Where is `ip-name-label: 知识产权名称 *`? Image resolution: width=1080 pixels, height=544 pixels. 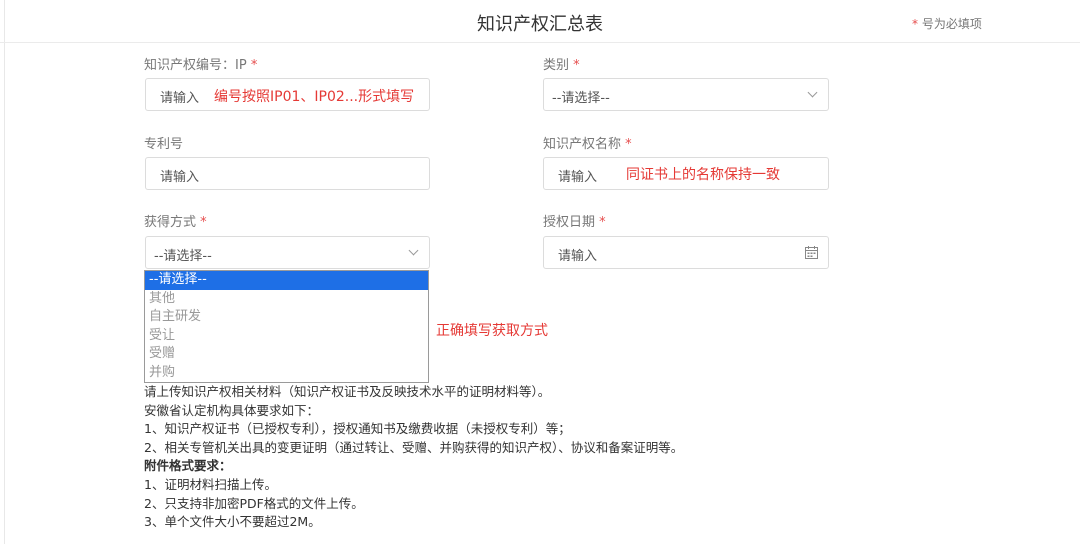 ip-name-label: 知识产权名称 * is located at coordinates (587, 144).